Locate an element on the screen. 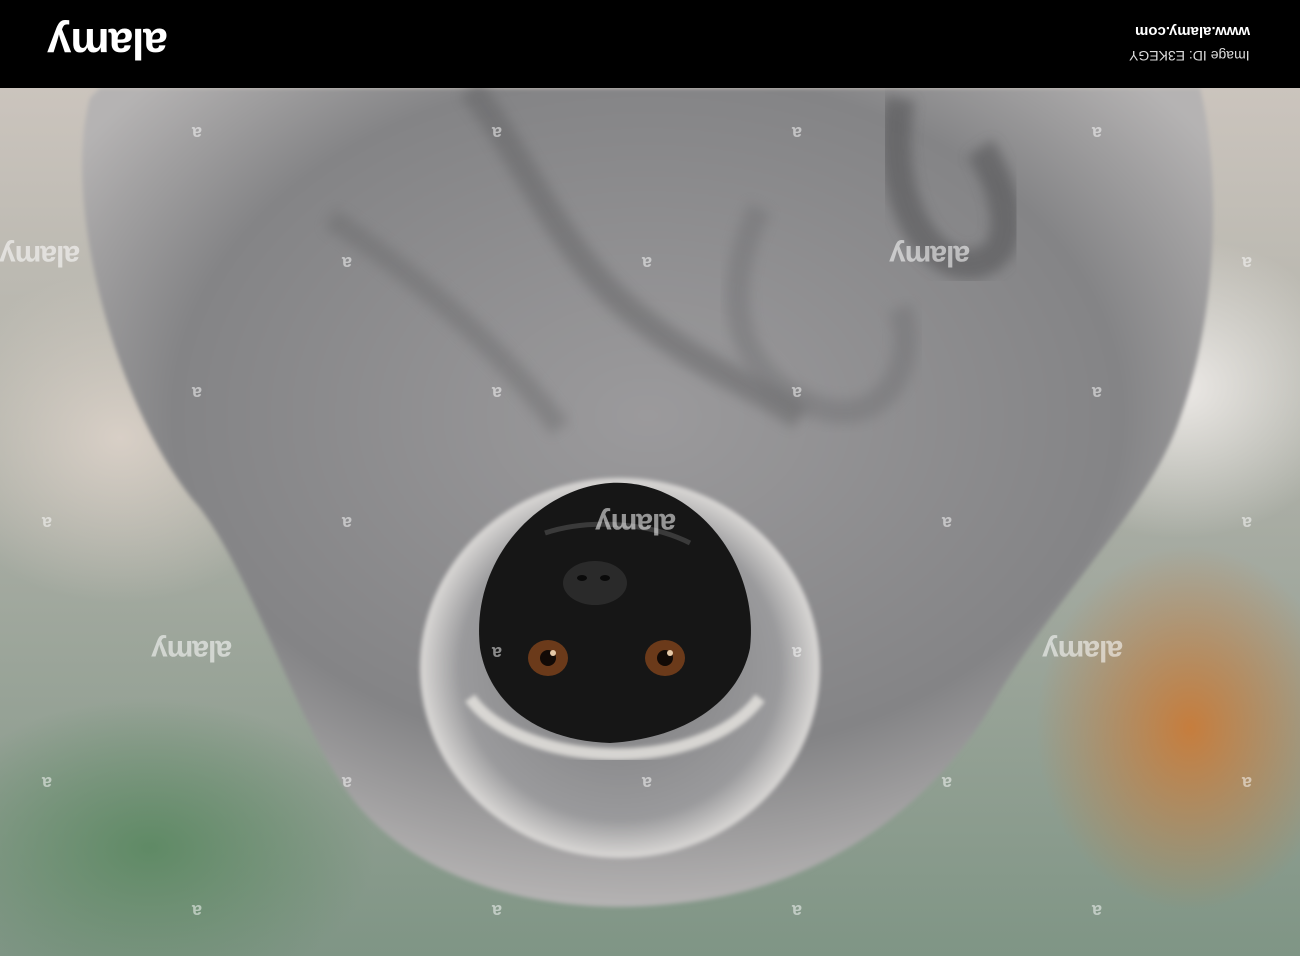 The image size is (1300, 956). watermark-banner: alamy www.alamy.com Image ID: E3KEGY is located at coordinates (650, 44).